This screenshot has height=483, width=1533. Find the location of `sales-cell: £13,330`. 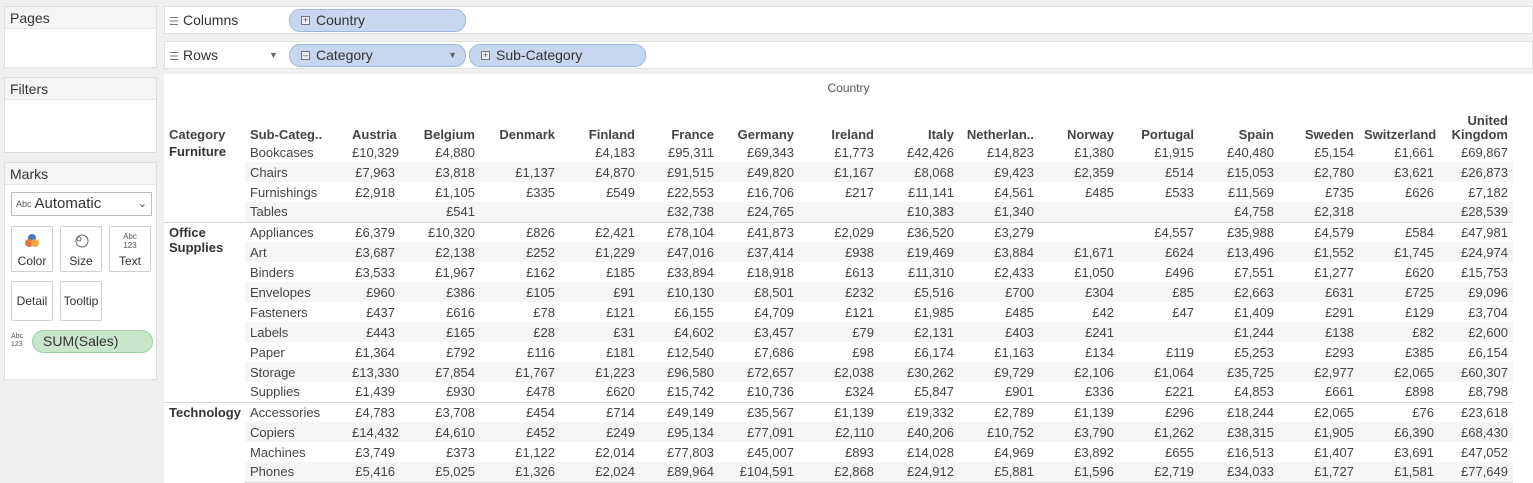

sales-cell: £13,330 is located at coordinates (373, 372).